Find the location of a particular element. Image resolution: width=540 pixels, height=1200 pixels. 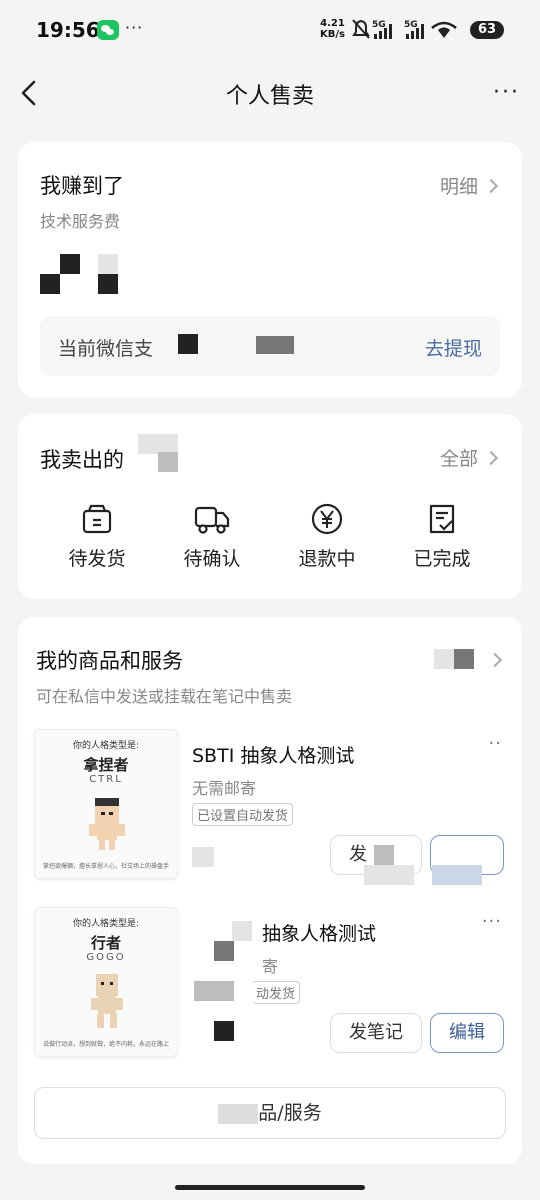

products-title: 我的商品和服务 is located at coordinates (109, 661).